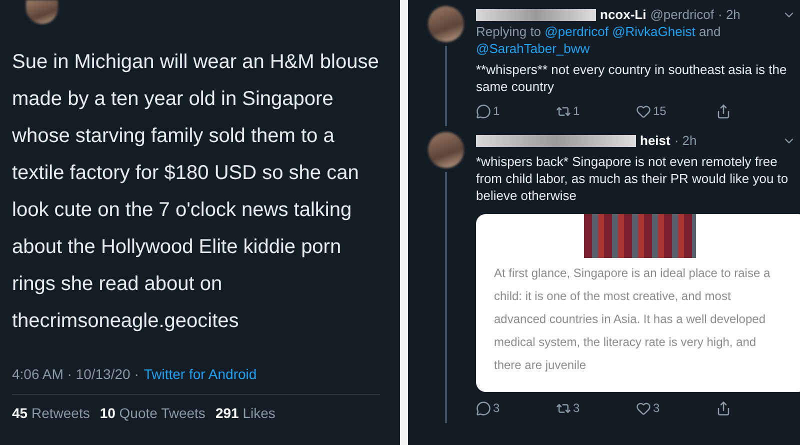 The image size is (800, 445). What do you see at coordinates (51, 413) in the screenshot?
I see `engagement-stat: 45 Retweets` at bounding box center [51, 413].